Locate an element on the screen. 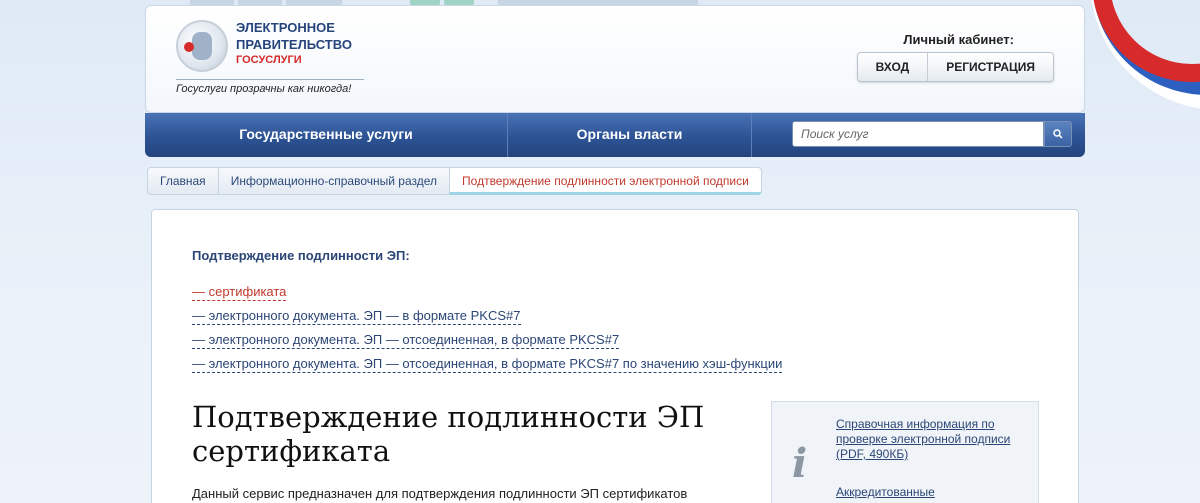  slogan: Госуслуги прозрачны как никогда! is located at coordinates (264, 89).